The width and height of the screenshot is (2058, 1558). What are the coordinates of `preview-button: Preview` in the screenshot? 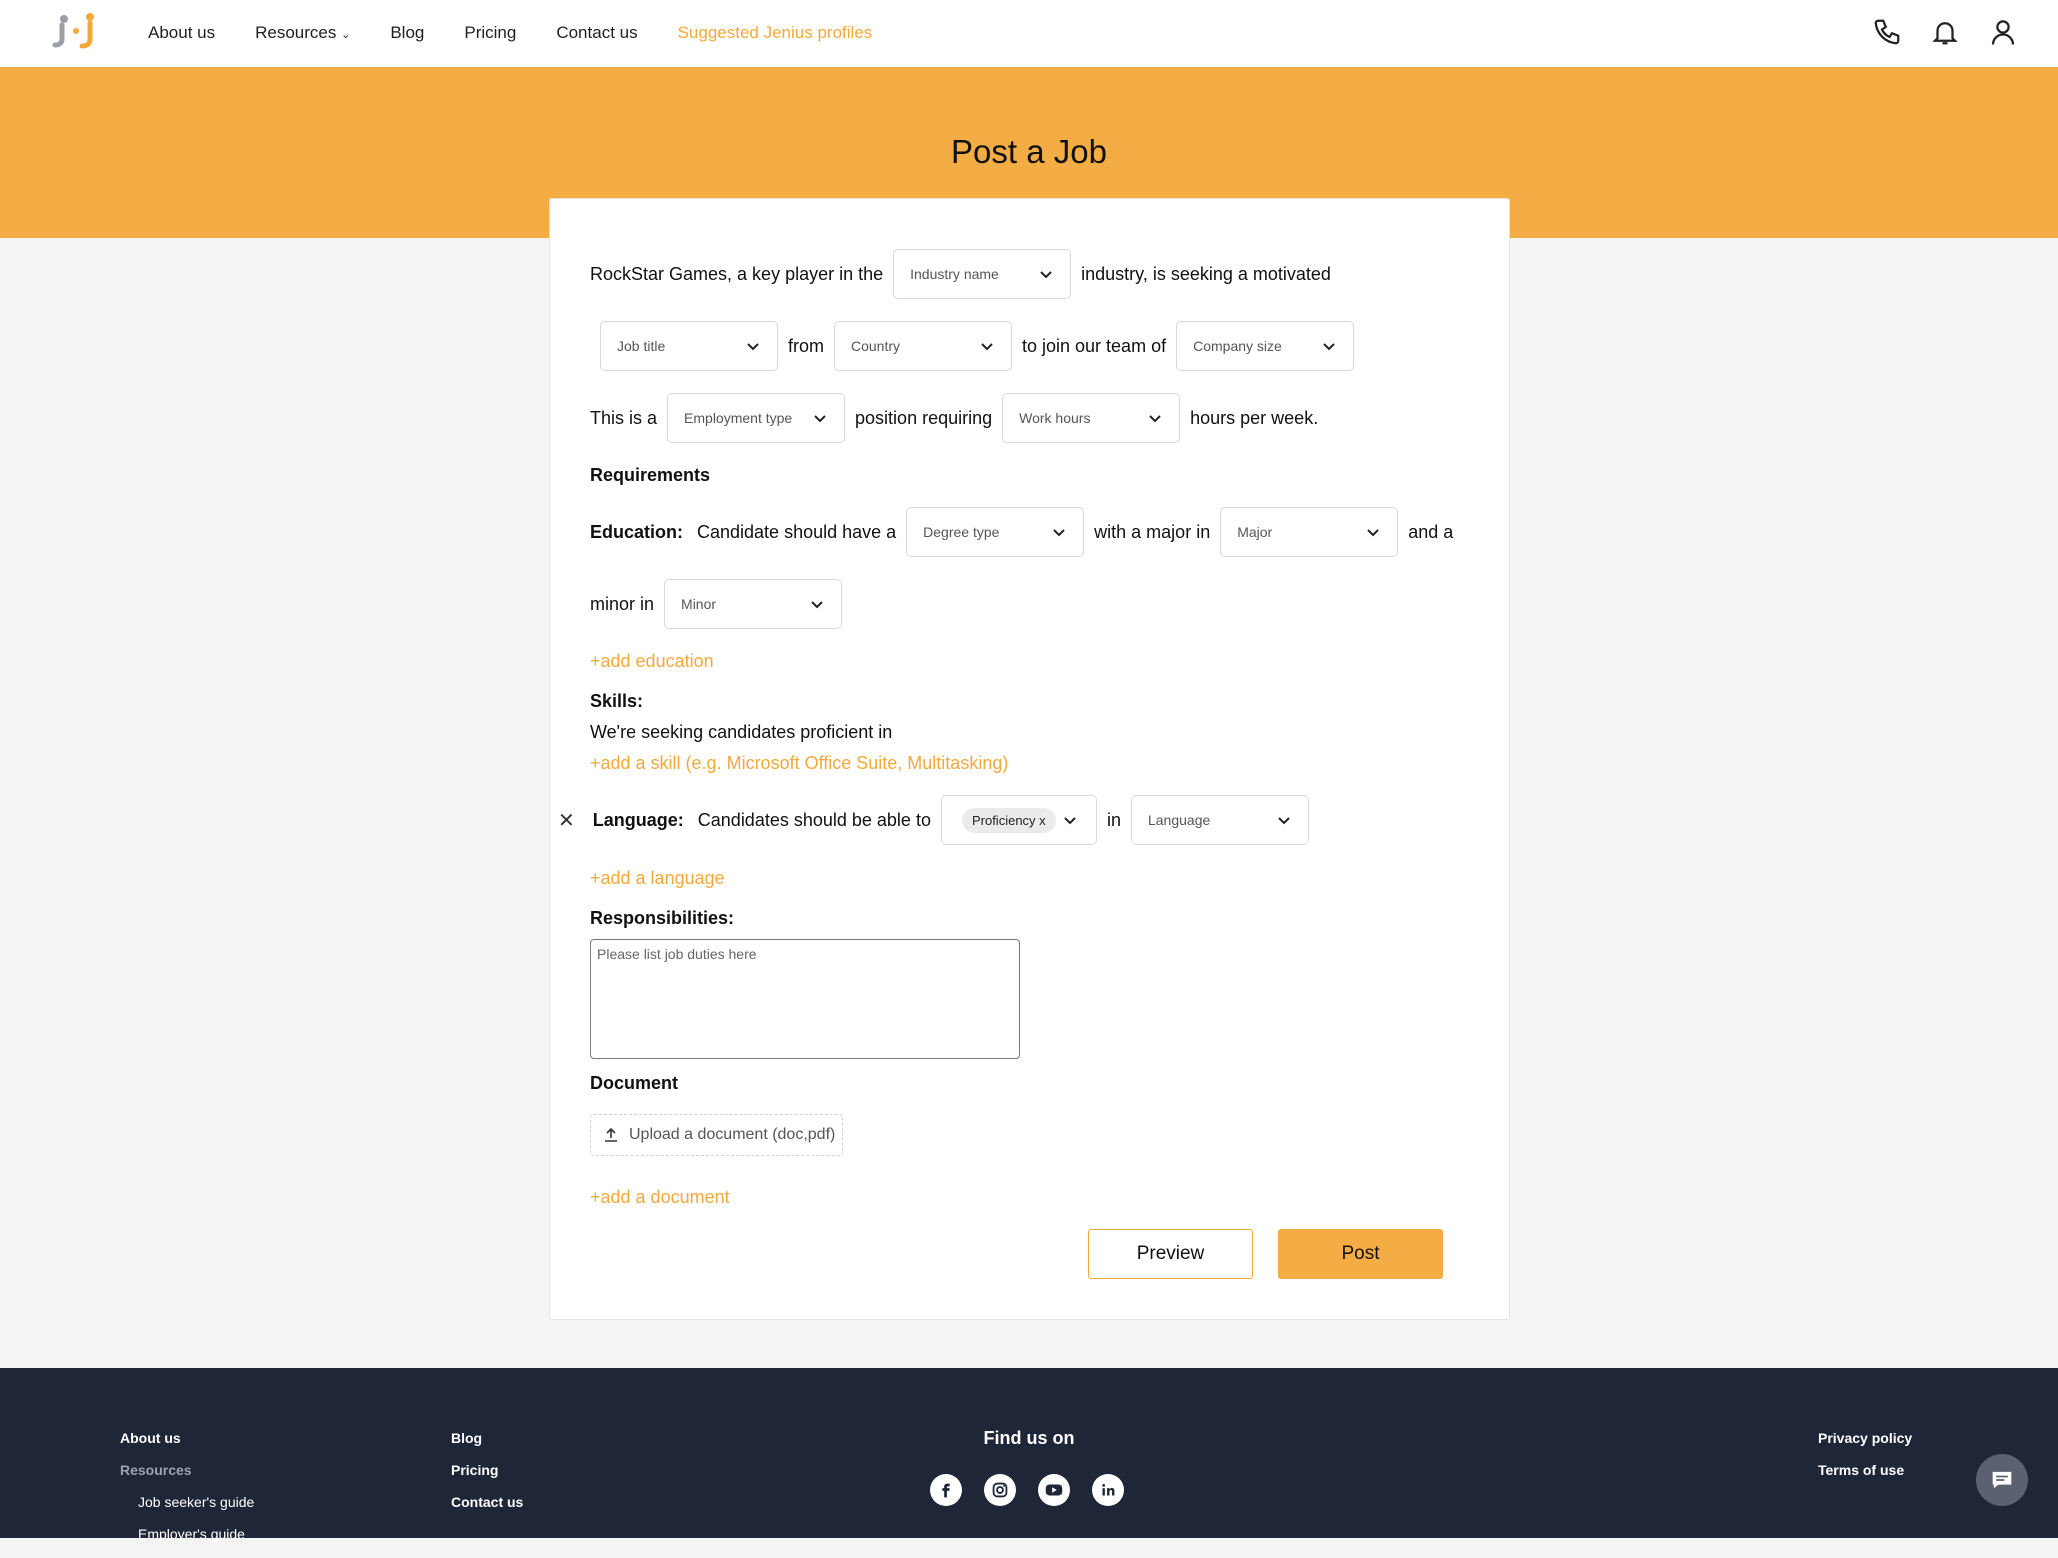 It's located at (1170, 1254).